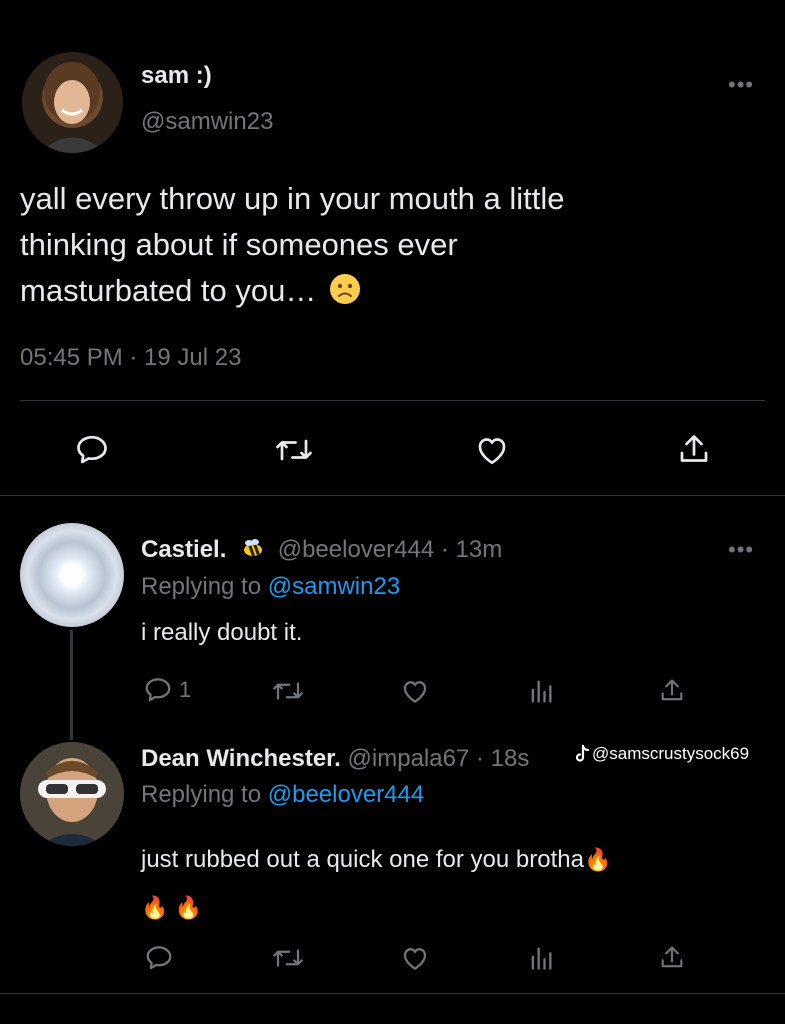  What do you see at coordinates (582, 753) in the screenshot?
I see `tiktok-icon` at bounding box center [582, 753].